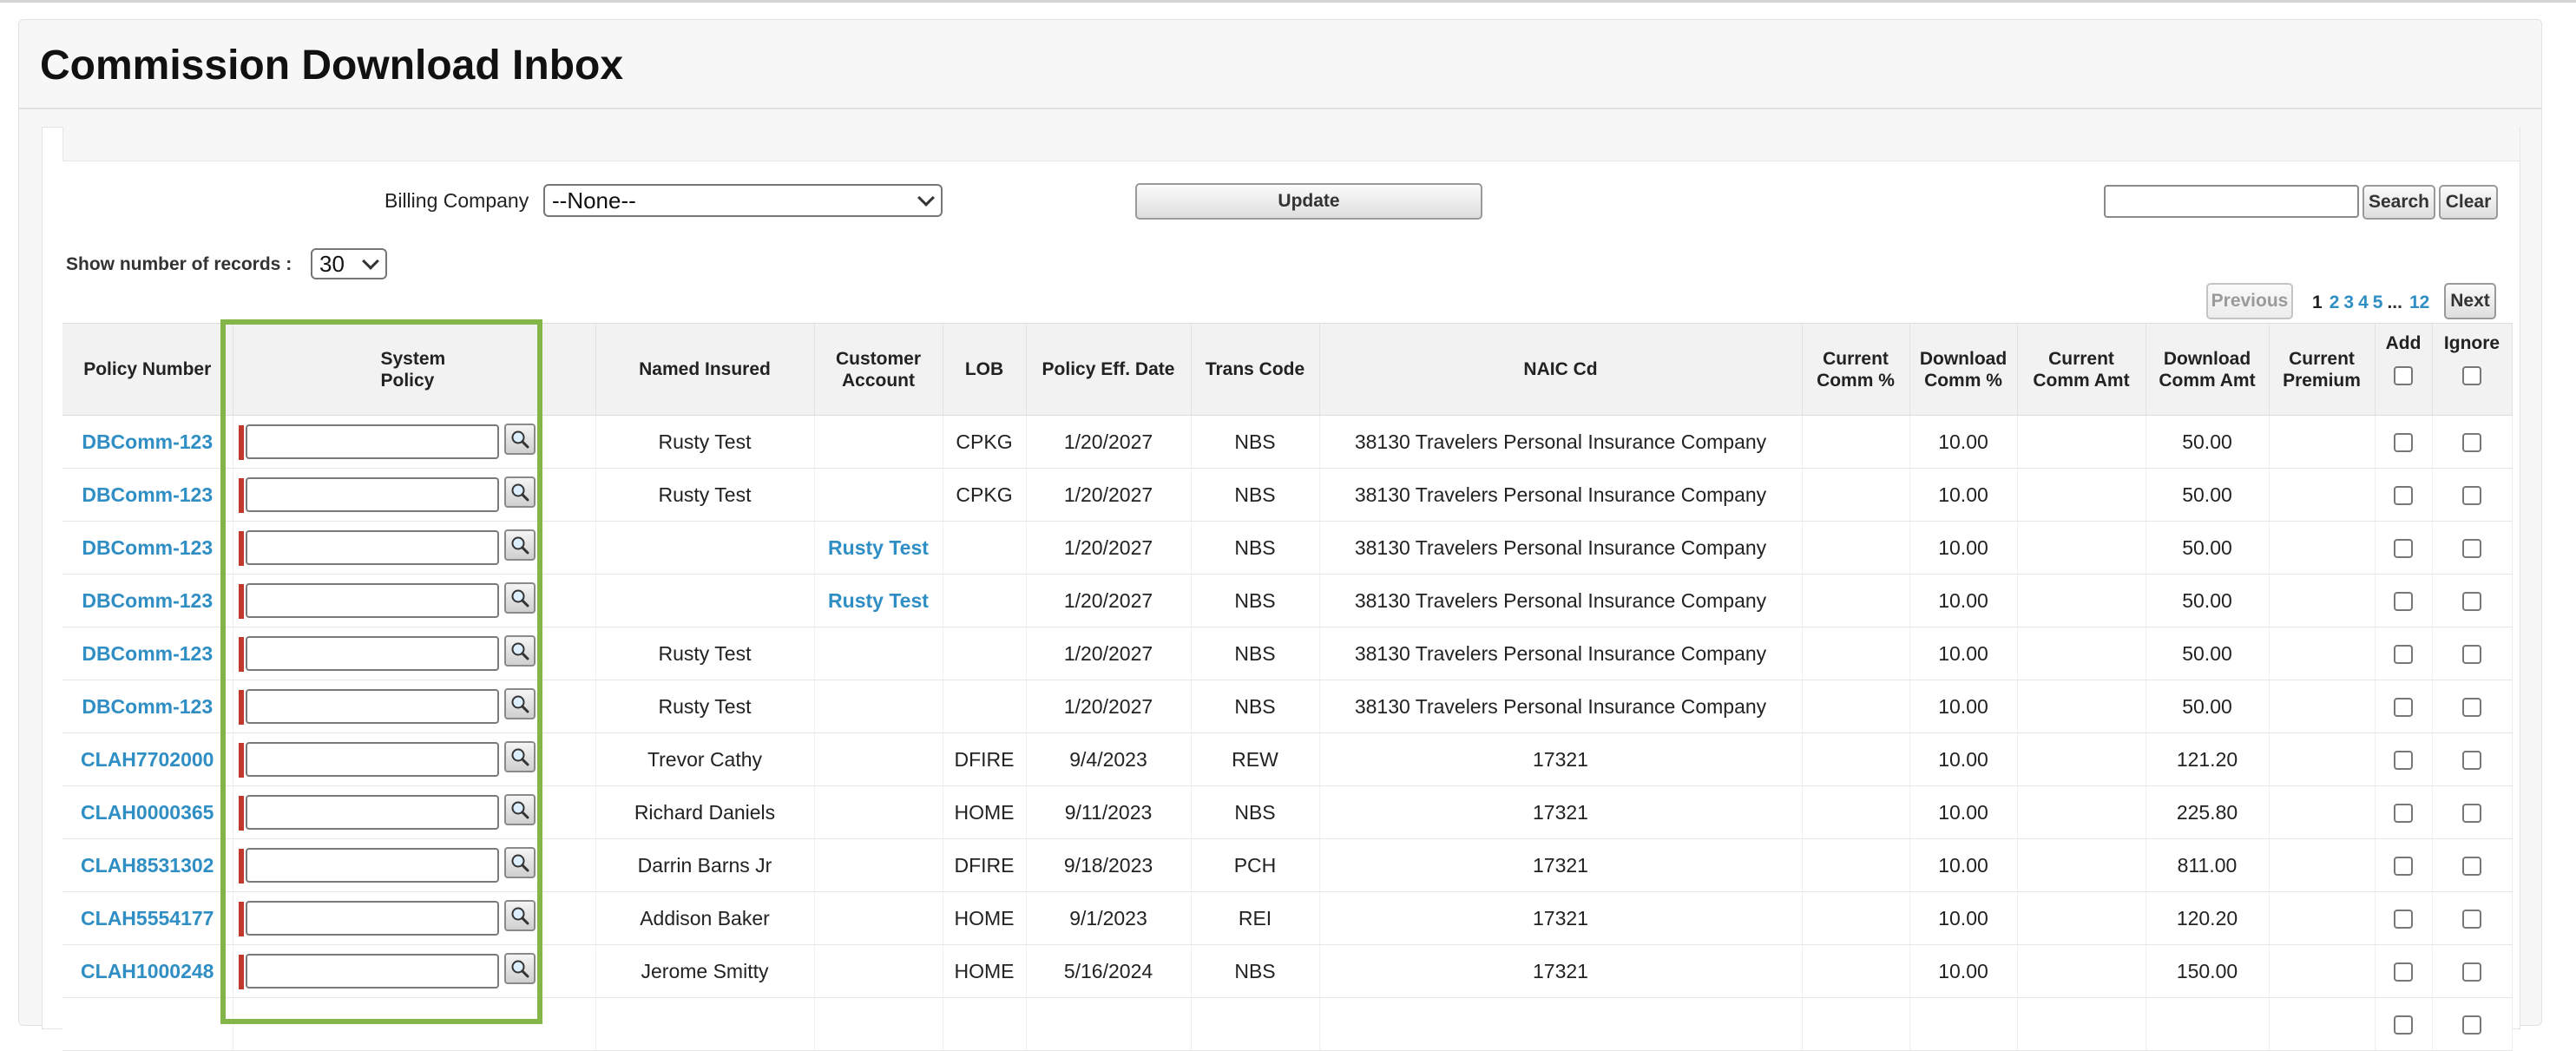 The height and width of the screenshot is (1051, 2576). What do you see at coordinates (2470, 301) in the screenshot?
I see `next-button: Next` at bounding box center [2470, 301].